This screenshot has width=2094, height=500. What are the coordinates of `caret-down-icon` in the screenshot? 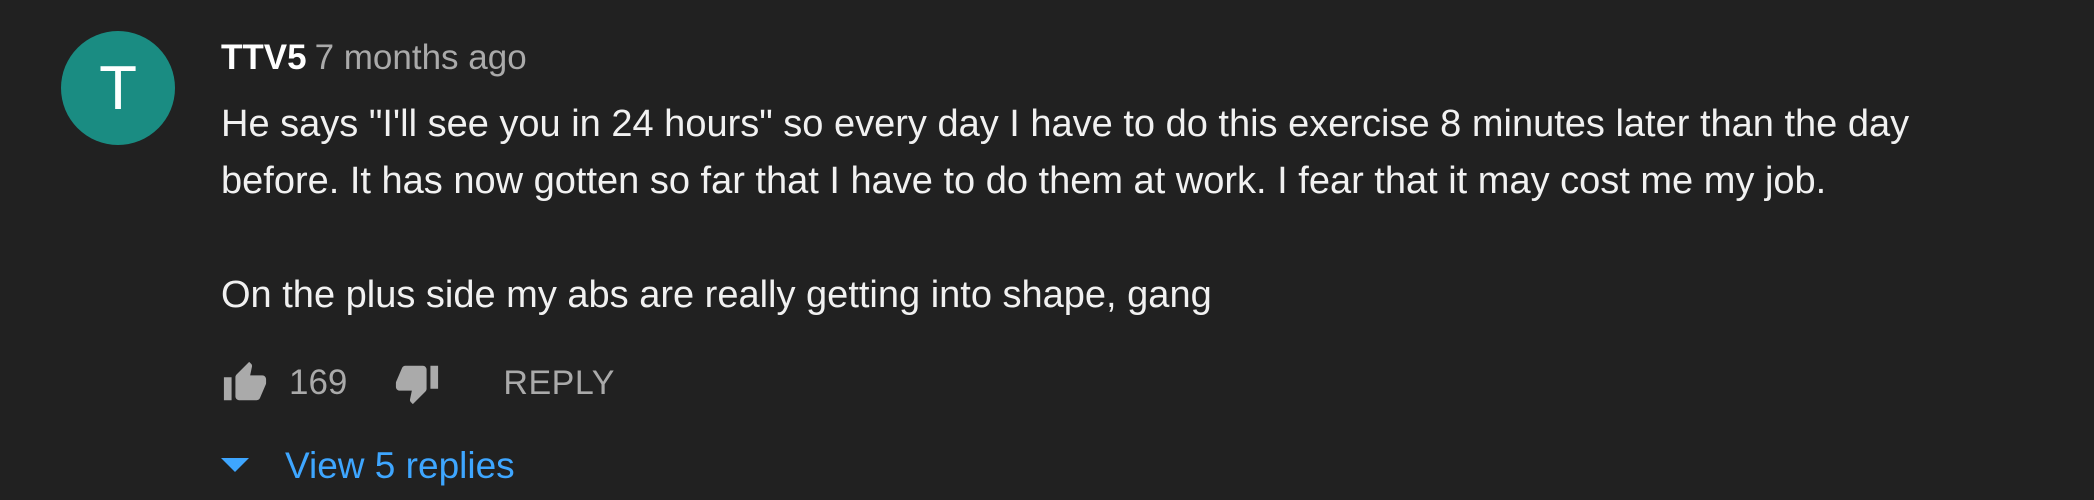 It's located at (235, 465).